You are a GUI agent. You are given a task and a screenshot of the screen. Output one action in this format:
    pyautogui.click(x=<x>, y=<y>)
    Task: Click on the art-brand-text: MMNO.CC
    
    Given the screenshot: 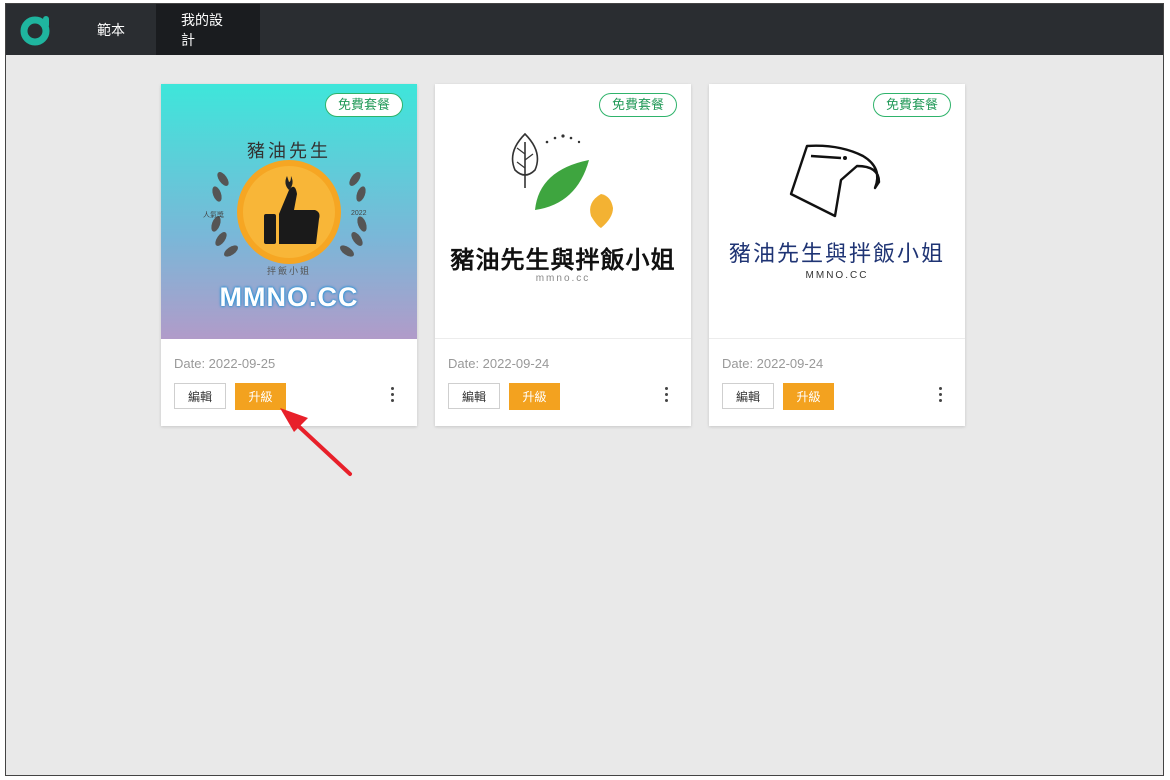 What is the action you would take?
    pyautogui.click(x=289, y=297)
    